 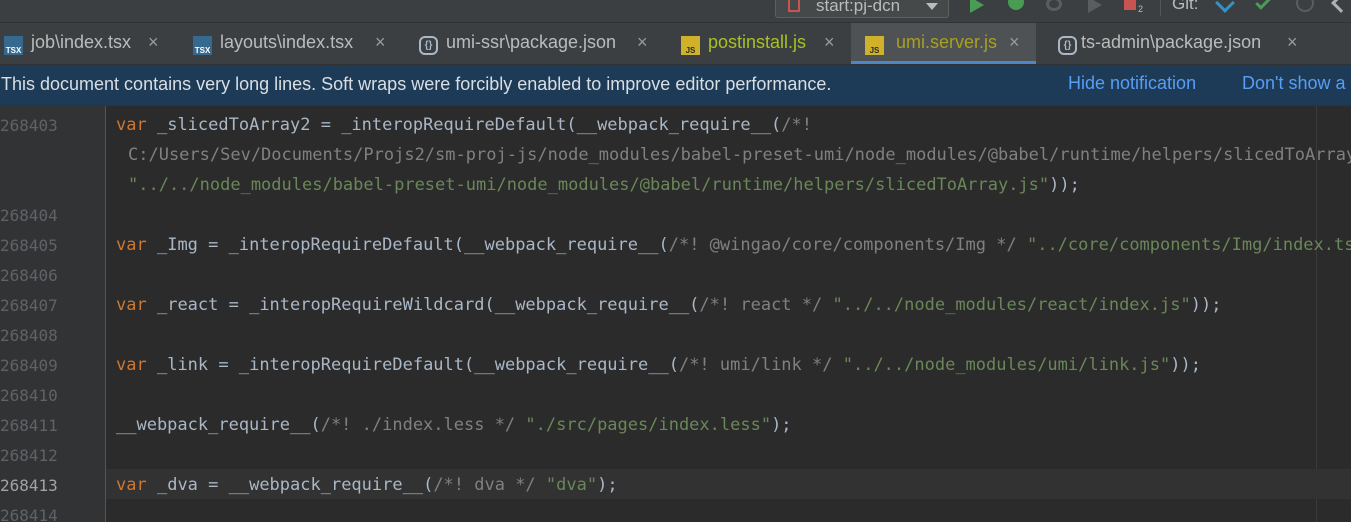 I want to click on debug-icon, so click(x=1016, y=5).